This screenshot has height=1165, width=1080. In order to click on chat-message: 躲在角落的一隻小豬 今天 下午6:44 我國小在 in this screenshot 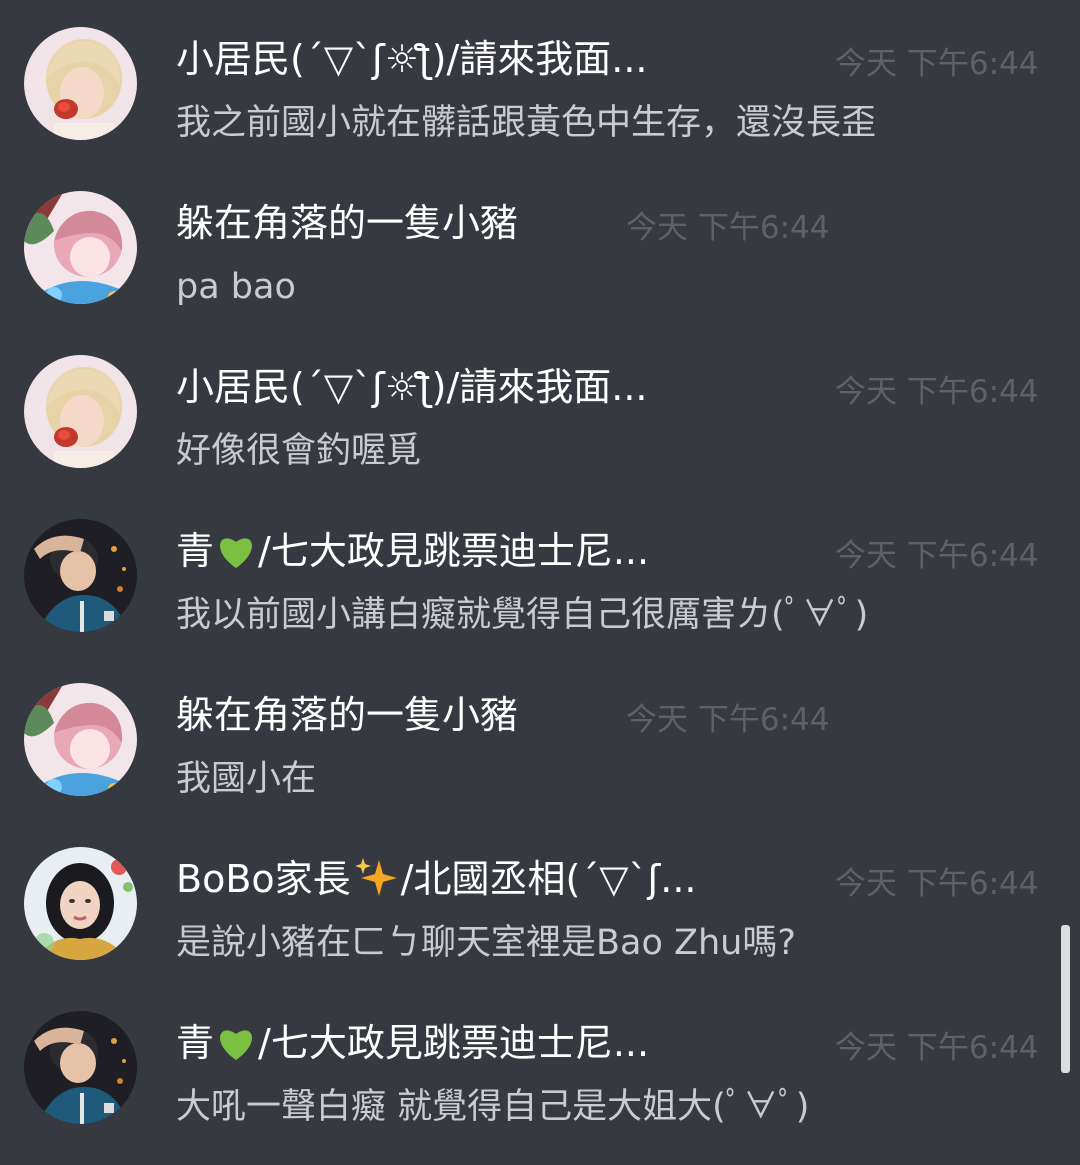, I will do `click(540, 738)`.